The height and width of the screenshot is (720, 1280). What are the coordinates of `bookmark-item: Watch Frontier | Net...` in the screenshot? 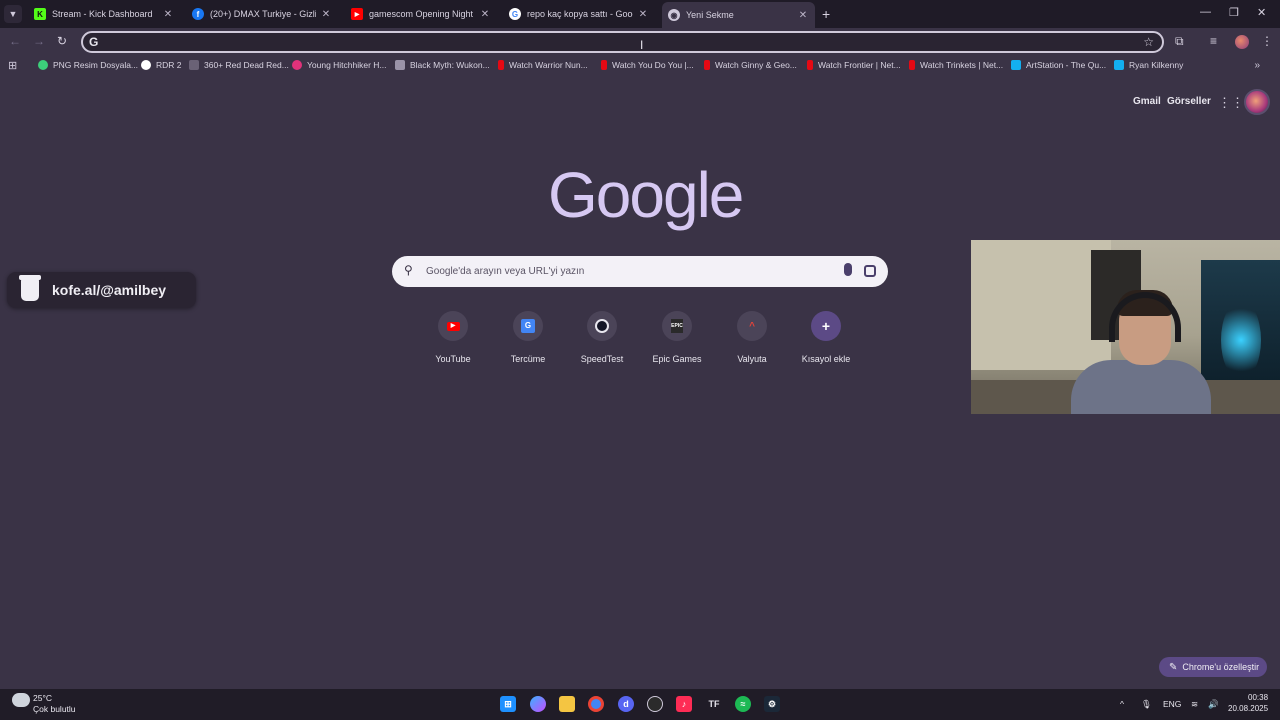 It's located at (854, 65).